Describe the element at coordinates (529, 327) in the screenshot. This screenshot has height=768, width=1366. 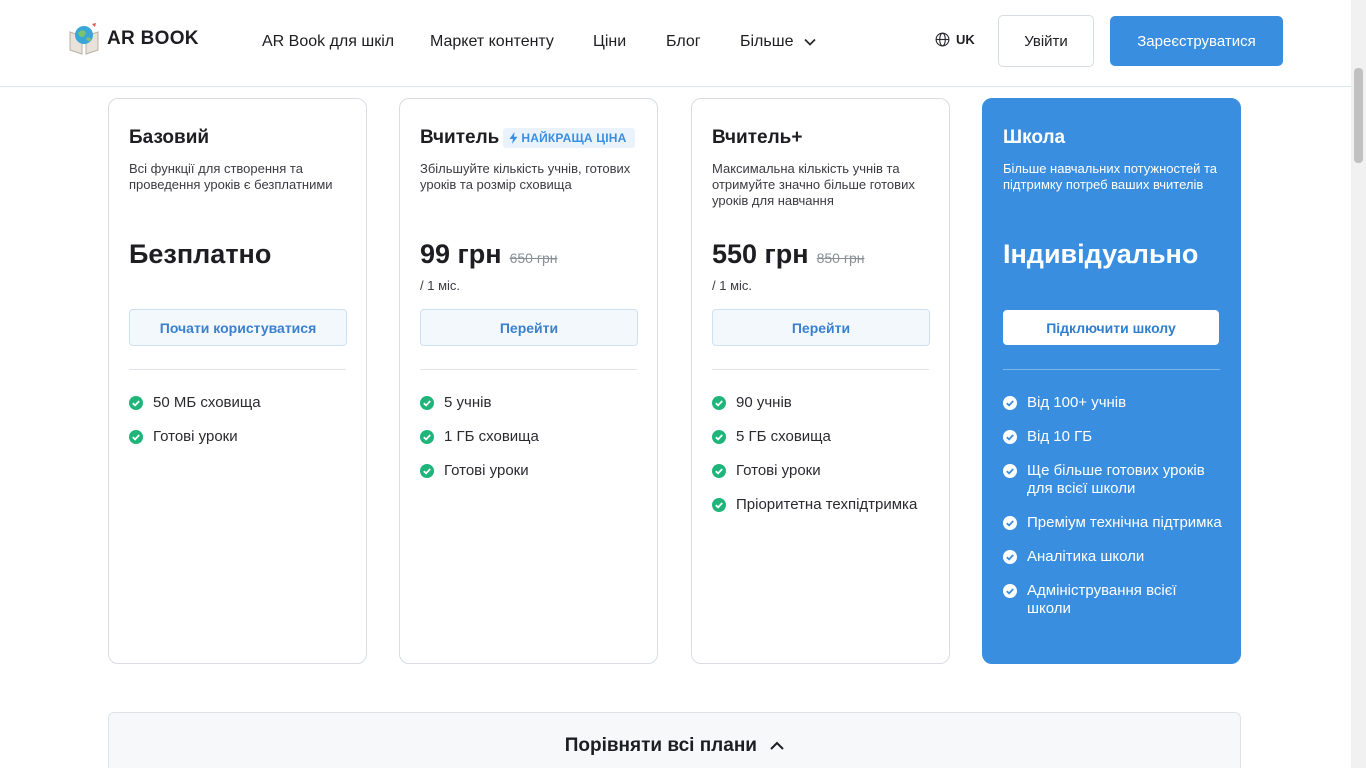
I see `go-button-teacher: Перейти` at that location.